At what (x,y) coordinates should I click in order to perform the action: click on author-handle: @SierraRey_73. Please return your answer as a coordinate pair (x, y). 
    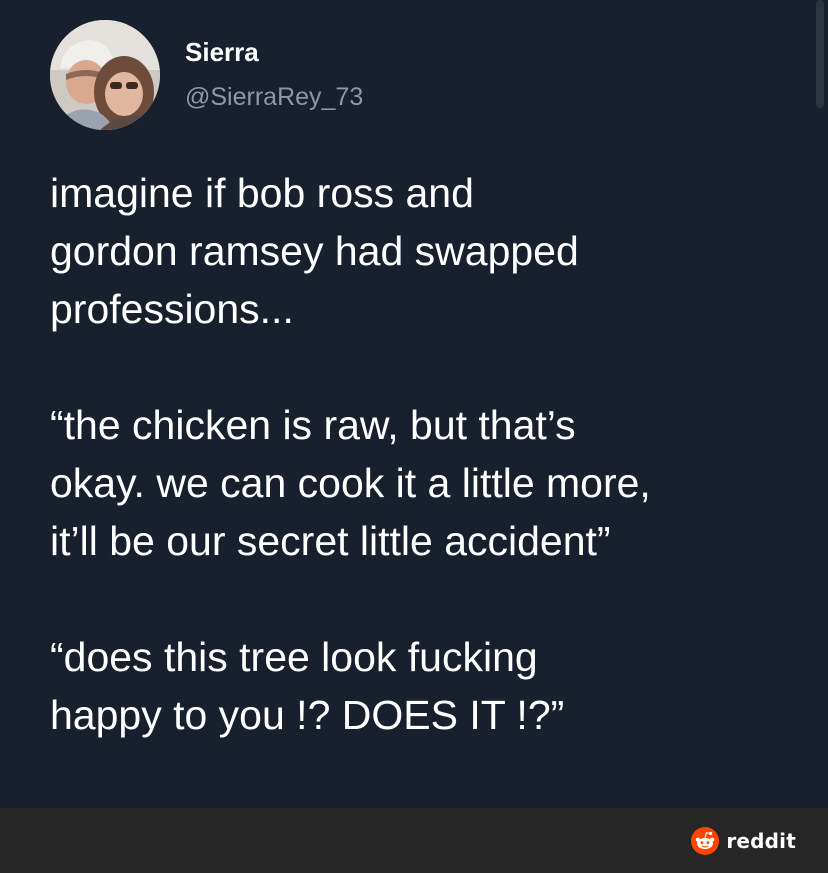
    Looking at the image, I should click on (274, 97).